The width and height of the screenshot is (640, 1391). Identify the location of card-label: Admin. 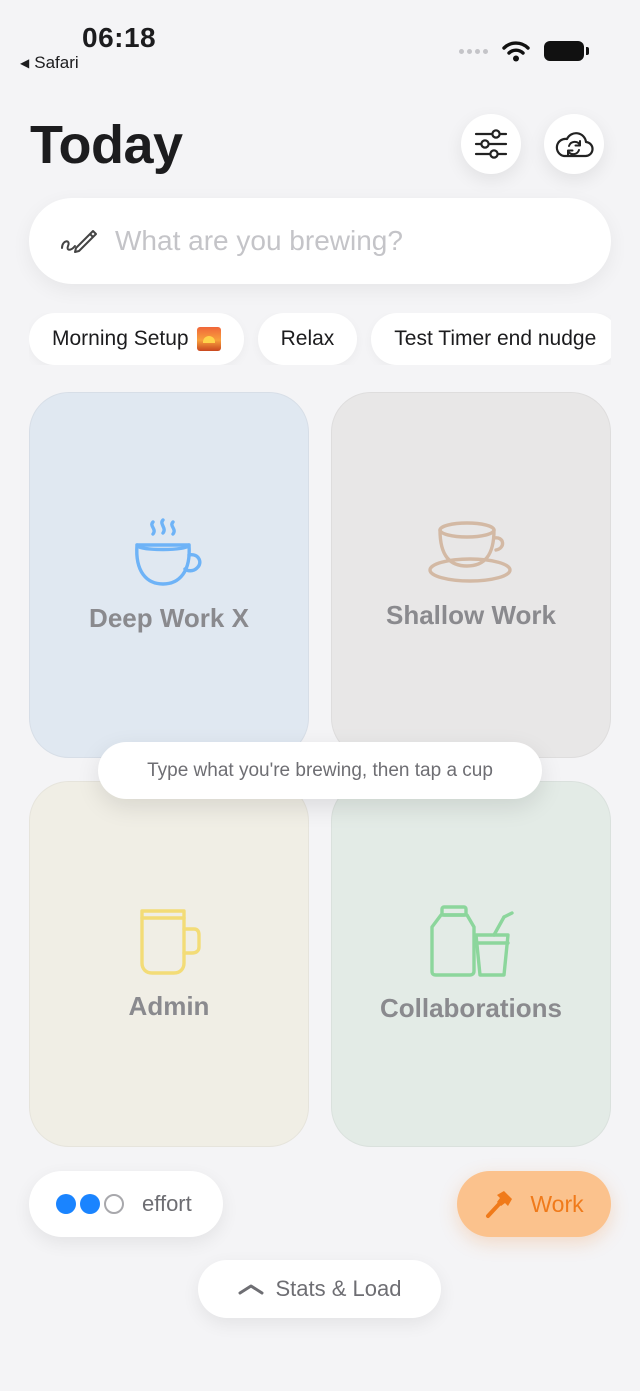
(169, 1005).